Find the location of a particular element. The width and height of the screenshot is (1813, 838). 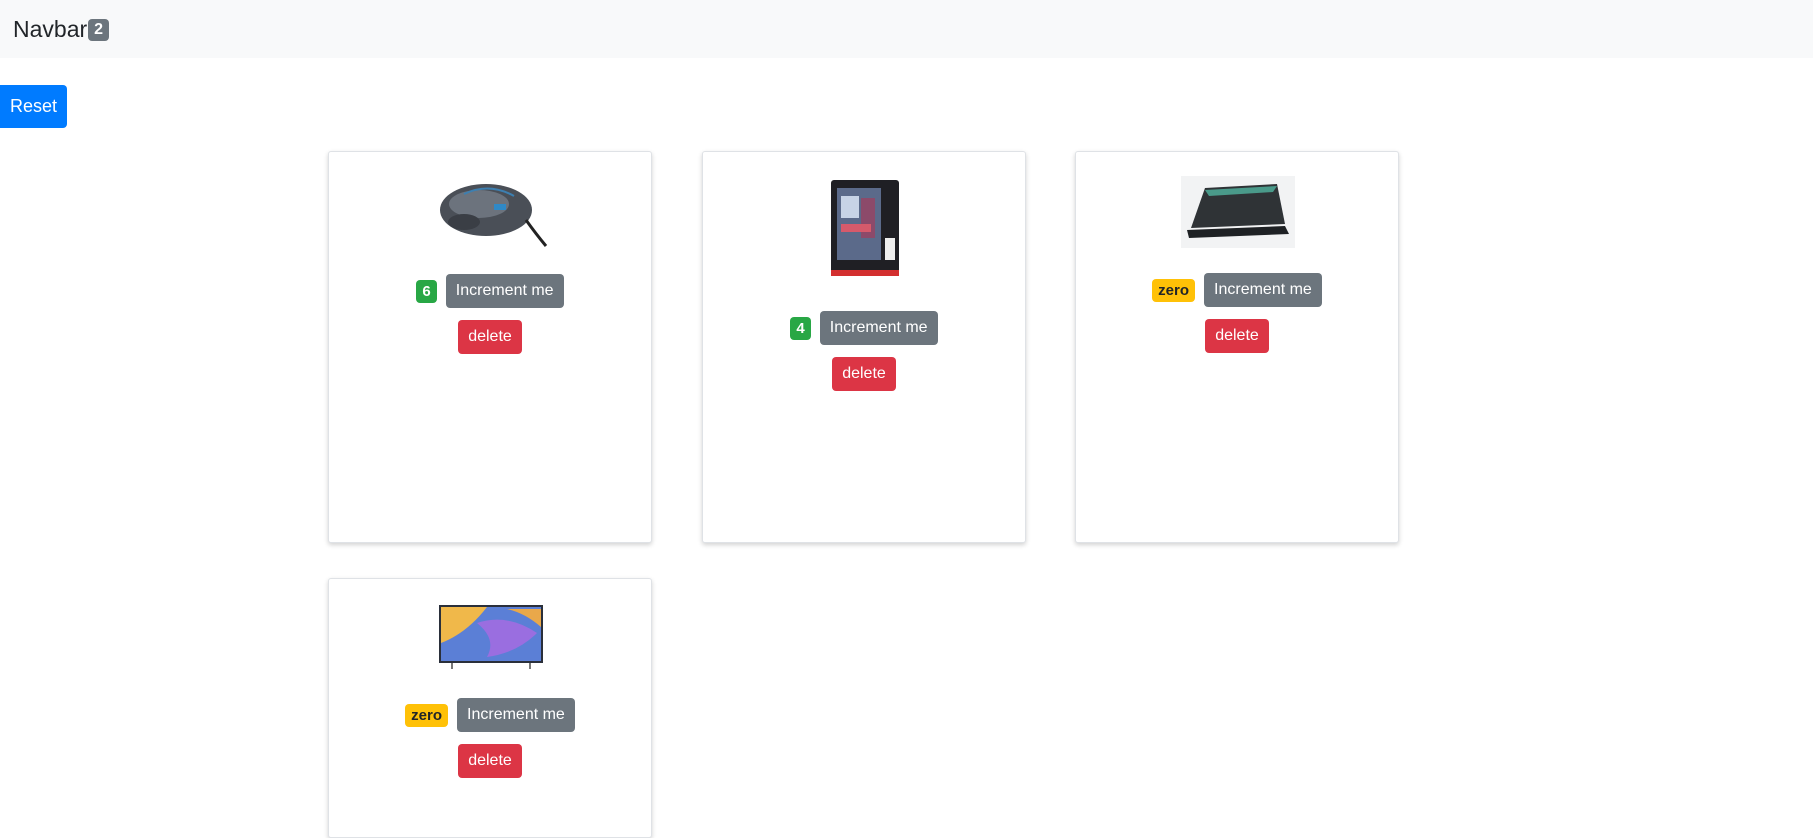

count-badge: 6 is located at coordinates (426, 291).